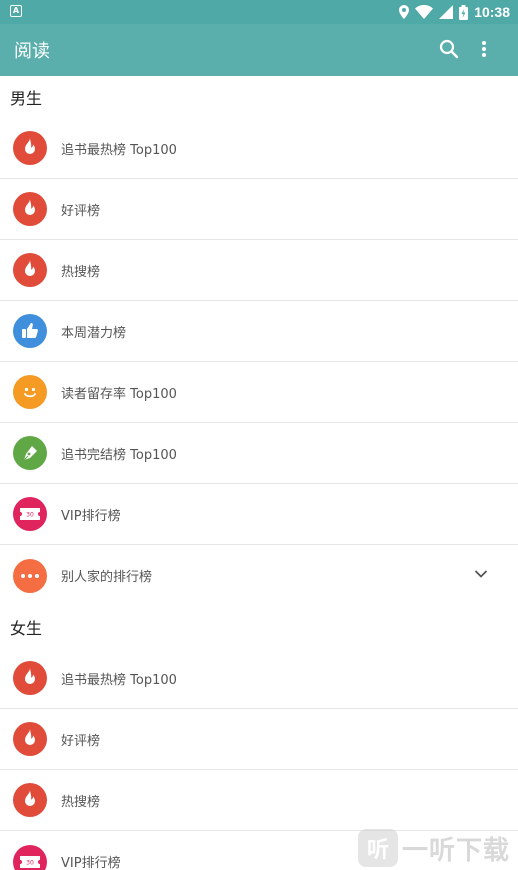 The height and width of the screenshot is (870, 518). What do you see at coordinates (30, 453) in the screenshot?
I see `pen-icon` at bounding box center [30, 453].